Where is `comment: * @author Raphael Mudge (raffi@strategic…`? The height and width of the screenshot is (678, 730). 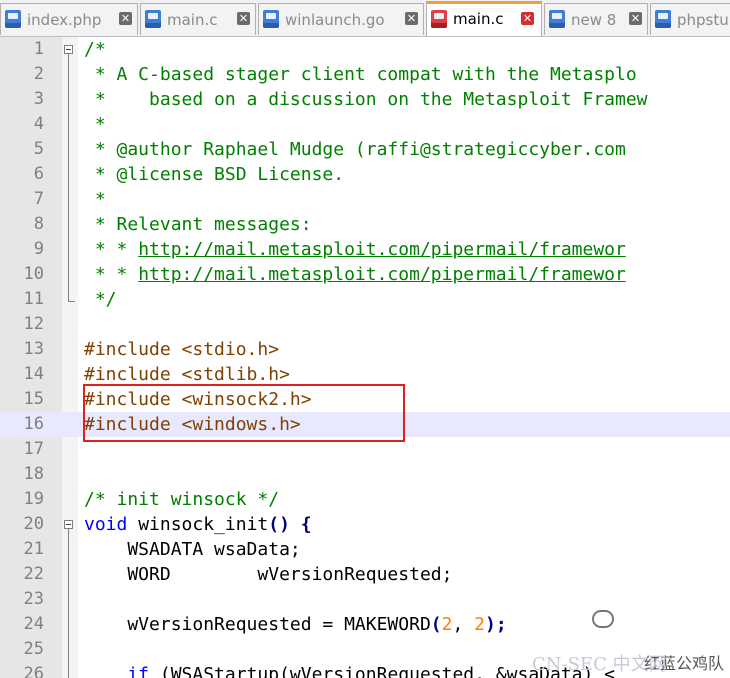
comment: * @author Raphael Mudge (raffi@strategic… is located at coordinates (355, 149).